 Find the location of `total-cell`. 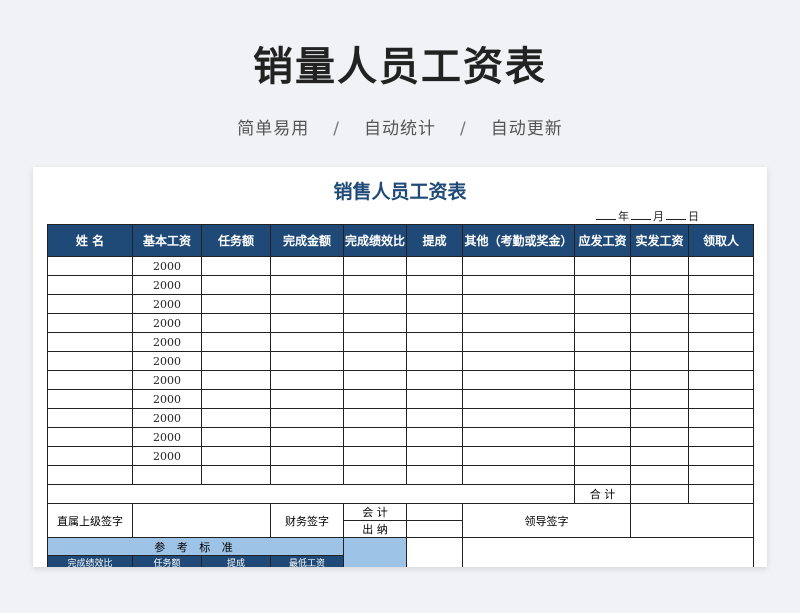

total-cell is located at coordinates (721, 494).